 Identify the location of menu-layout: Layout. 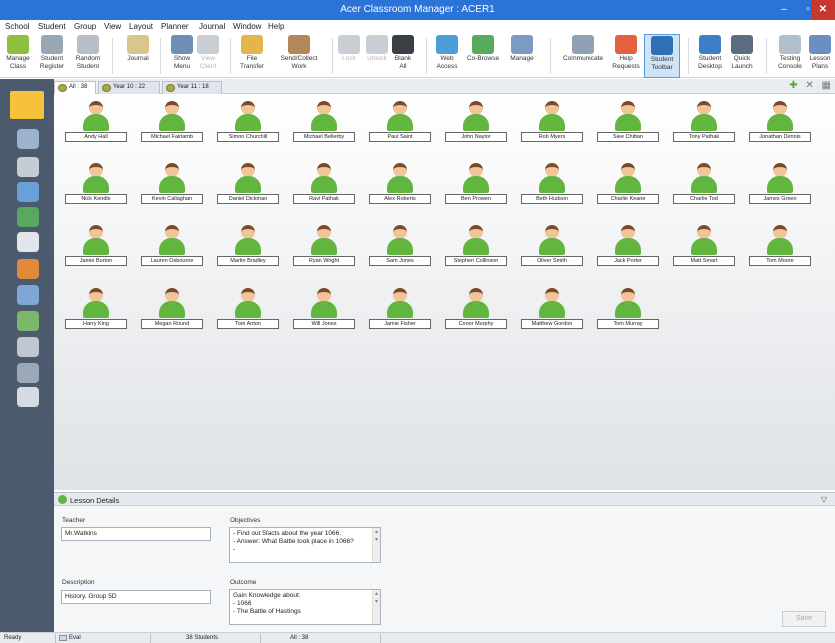
(141, 26).